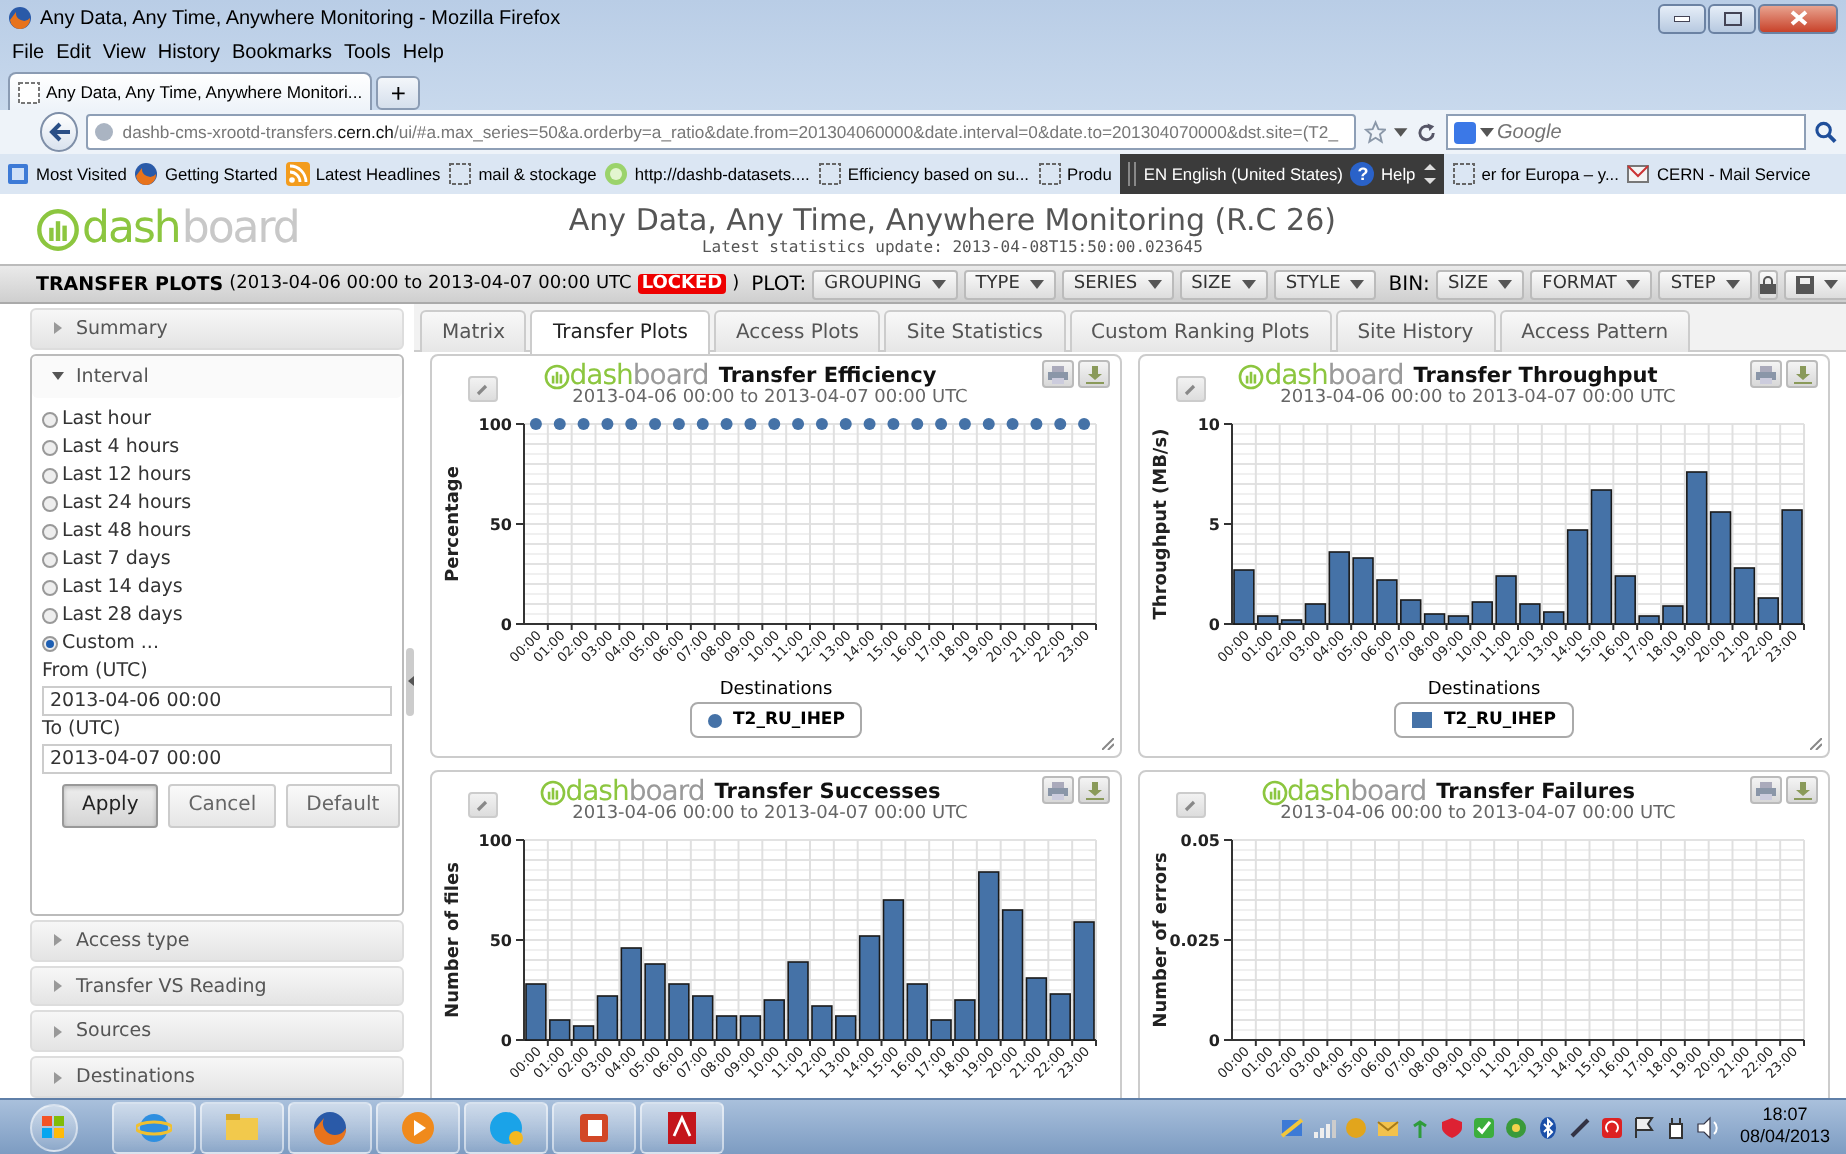  I want to click on radio-label: Last 7 days, so click(116, 559).